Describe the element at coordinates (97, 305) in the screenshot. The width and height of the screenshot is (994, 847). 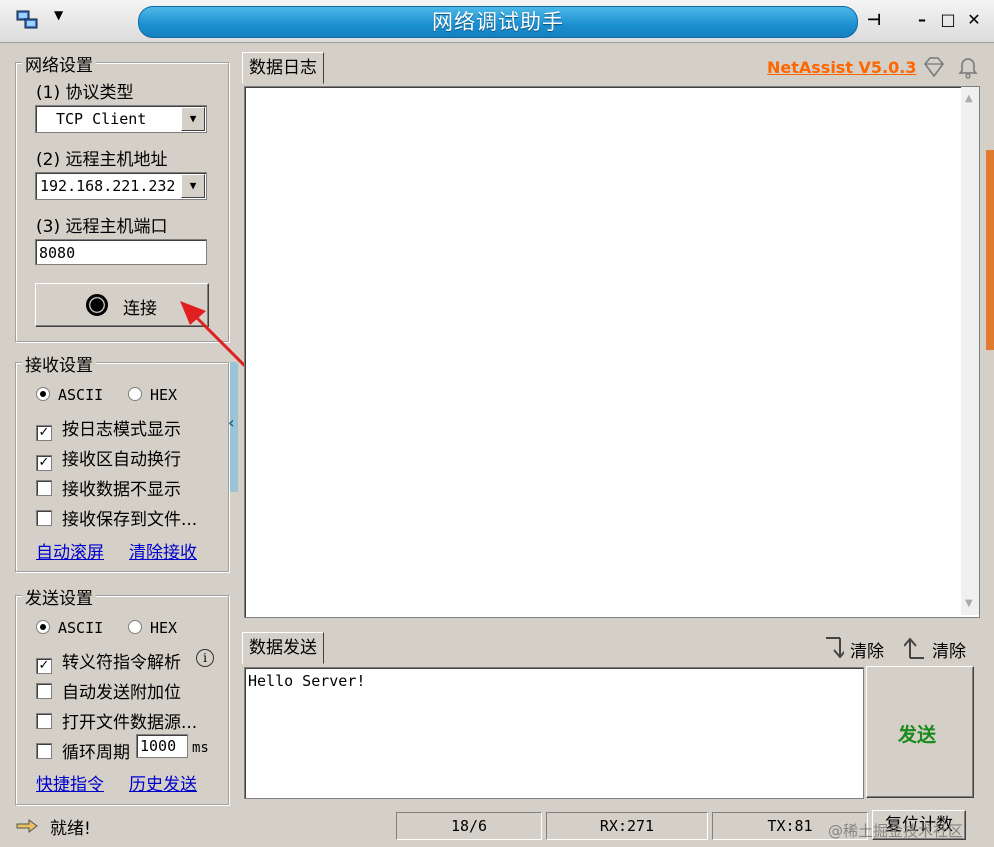
I see `connect-status-icon` at that location.